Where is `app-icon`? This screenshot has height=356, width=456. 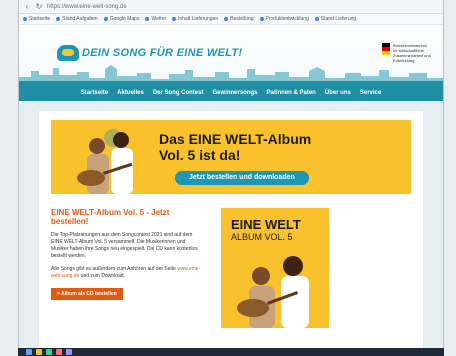
app-icon is located at coordinates (69, 352).